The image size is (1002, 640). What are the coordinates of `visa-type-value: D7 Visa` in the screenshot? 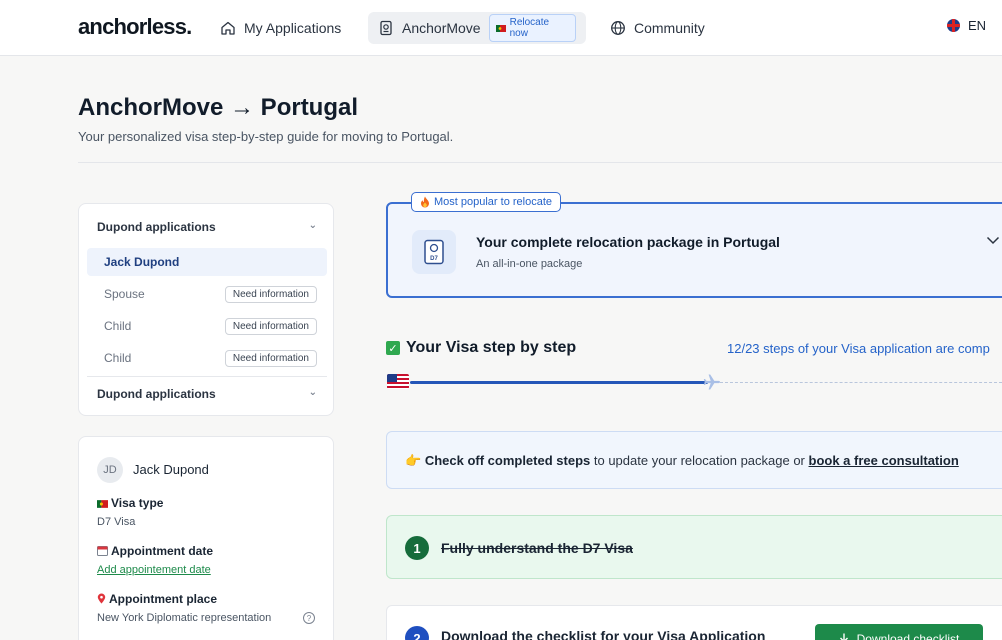 It's located at (116, 522).